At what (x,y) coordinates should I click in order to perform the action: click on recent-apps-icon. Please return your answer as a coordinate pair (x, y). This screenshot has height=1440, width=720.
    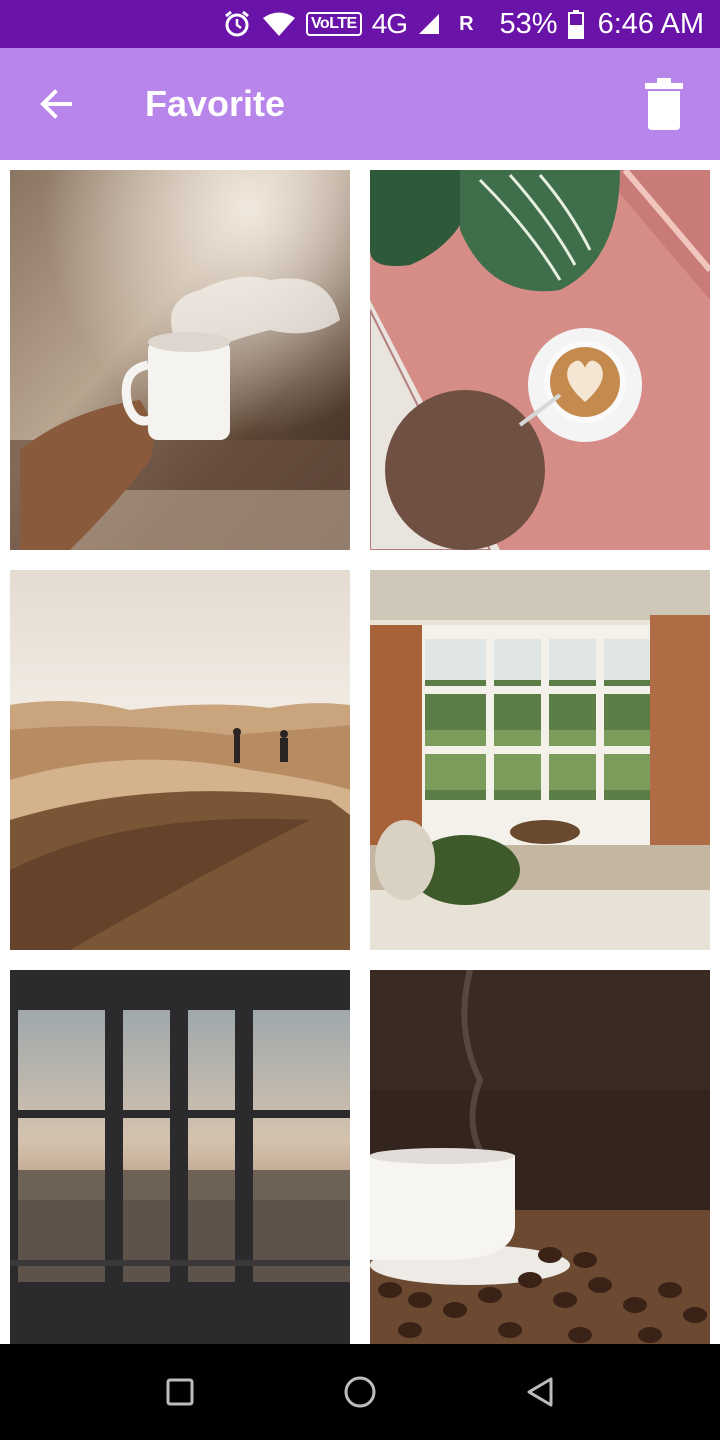
    Looking at the image, I should click on (180, 1392).